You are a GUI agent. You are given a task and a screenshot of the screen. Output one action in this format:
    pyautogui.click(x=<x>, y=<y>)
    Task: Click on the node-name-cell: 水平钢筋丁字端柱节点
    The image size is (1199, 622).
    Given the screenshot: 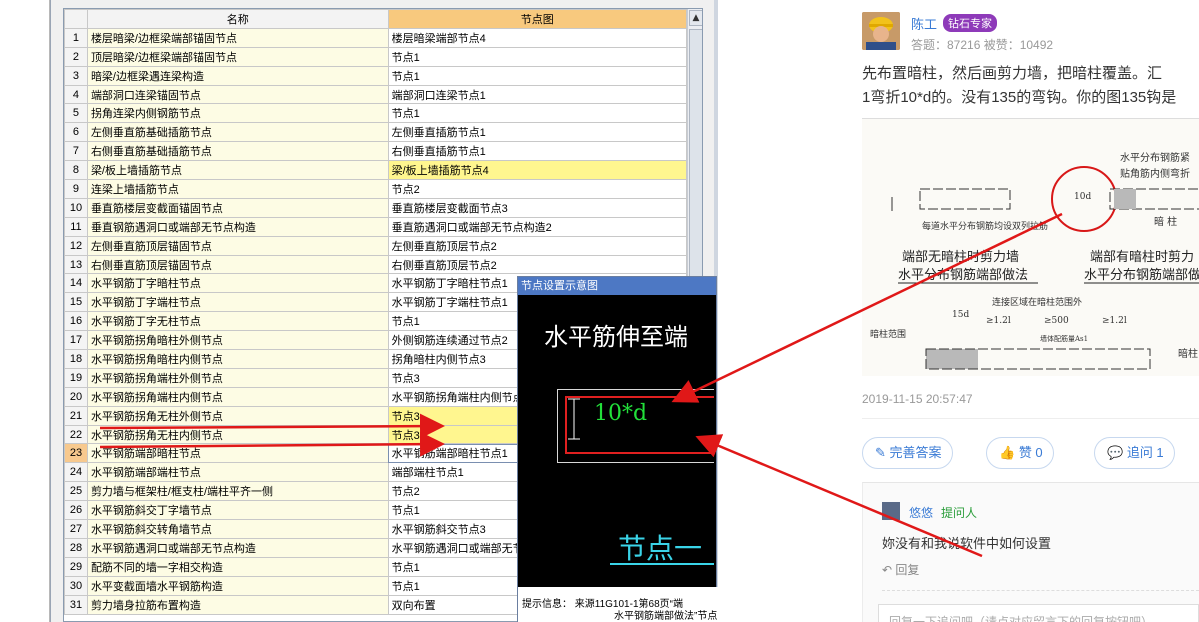 What is the action you would take?
    pyautogui.click(x=237, y=302)
    